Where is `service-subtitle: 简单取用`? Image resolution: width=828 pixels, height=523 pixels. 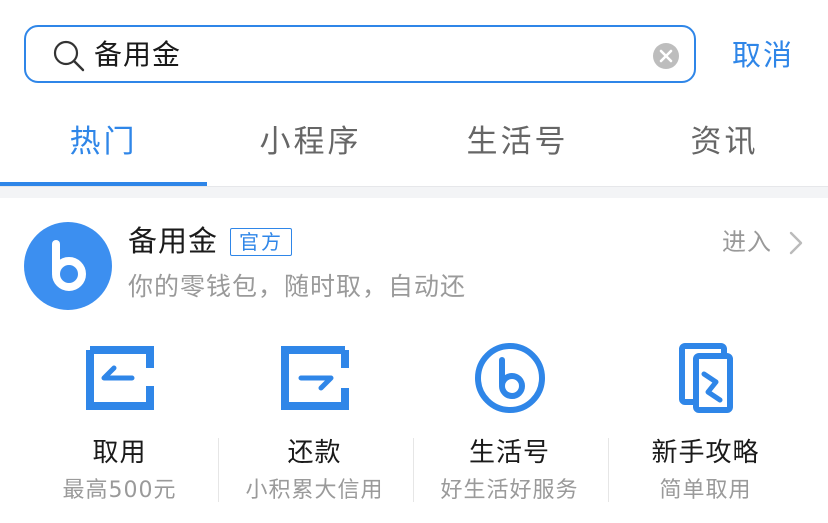
service-subtitle: 简单取用 is located at coordinates (705, 490).